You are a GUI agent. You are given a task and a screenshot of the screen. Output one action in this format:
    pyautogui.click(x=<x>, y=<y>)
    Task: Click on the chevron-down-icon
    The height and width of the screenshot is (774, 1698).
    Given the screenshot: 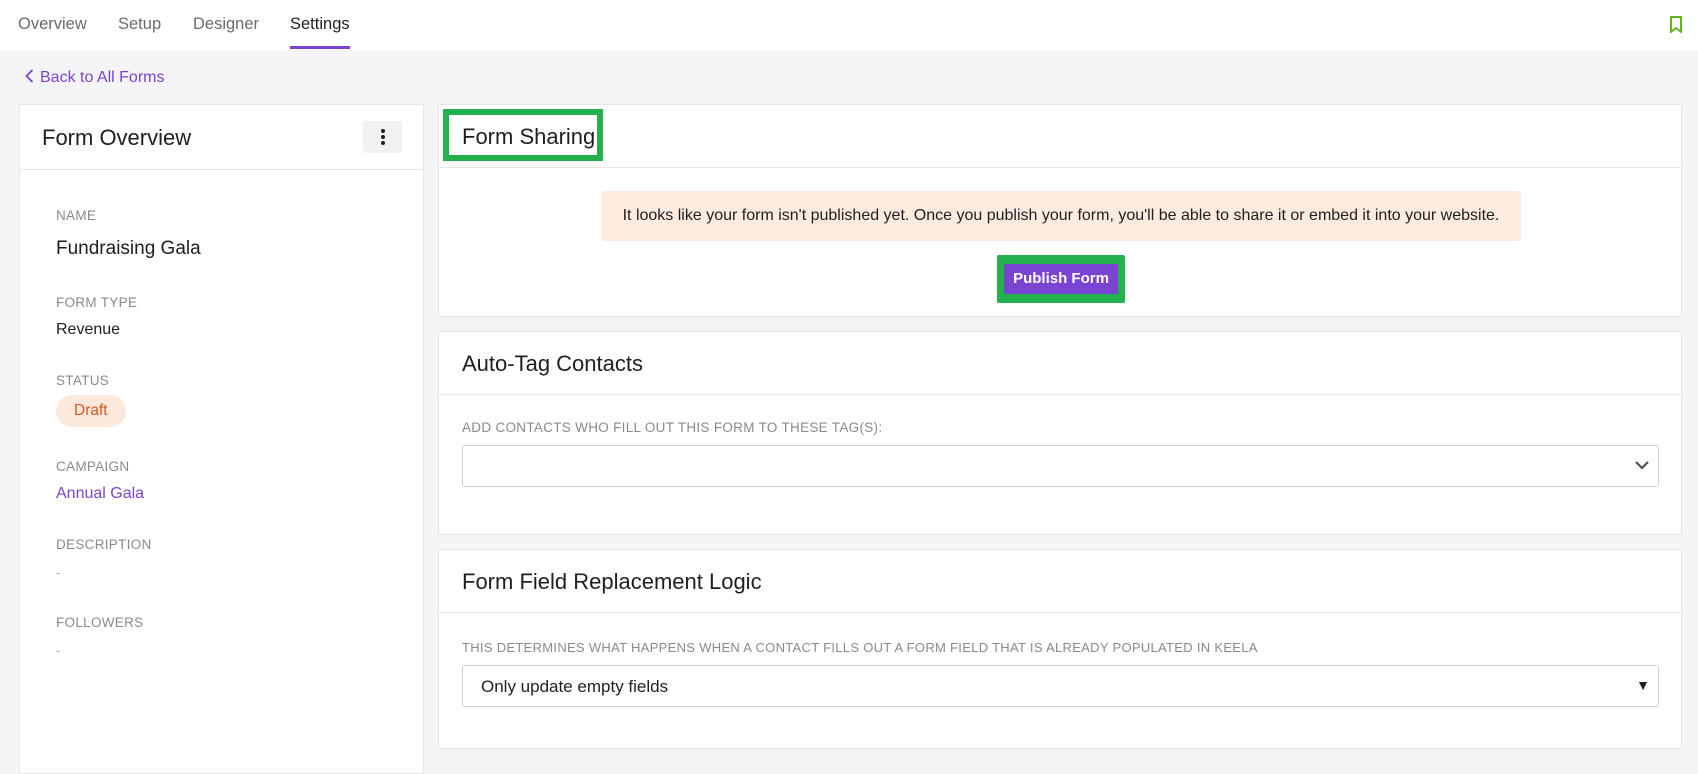 What is the action you would take?
    pyautogui.click(x=1642, y=465)
    